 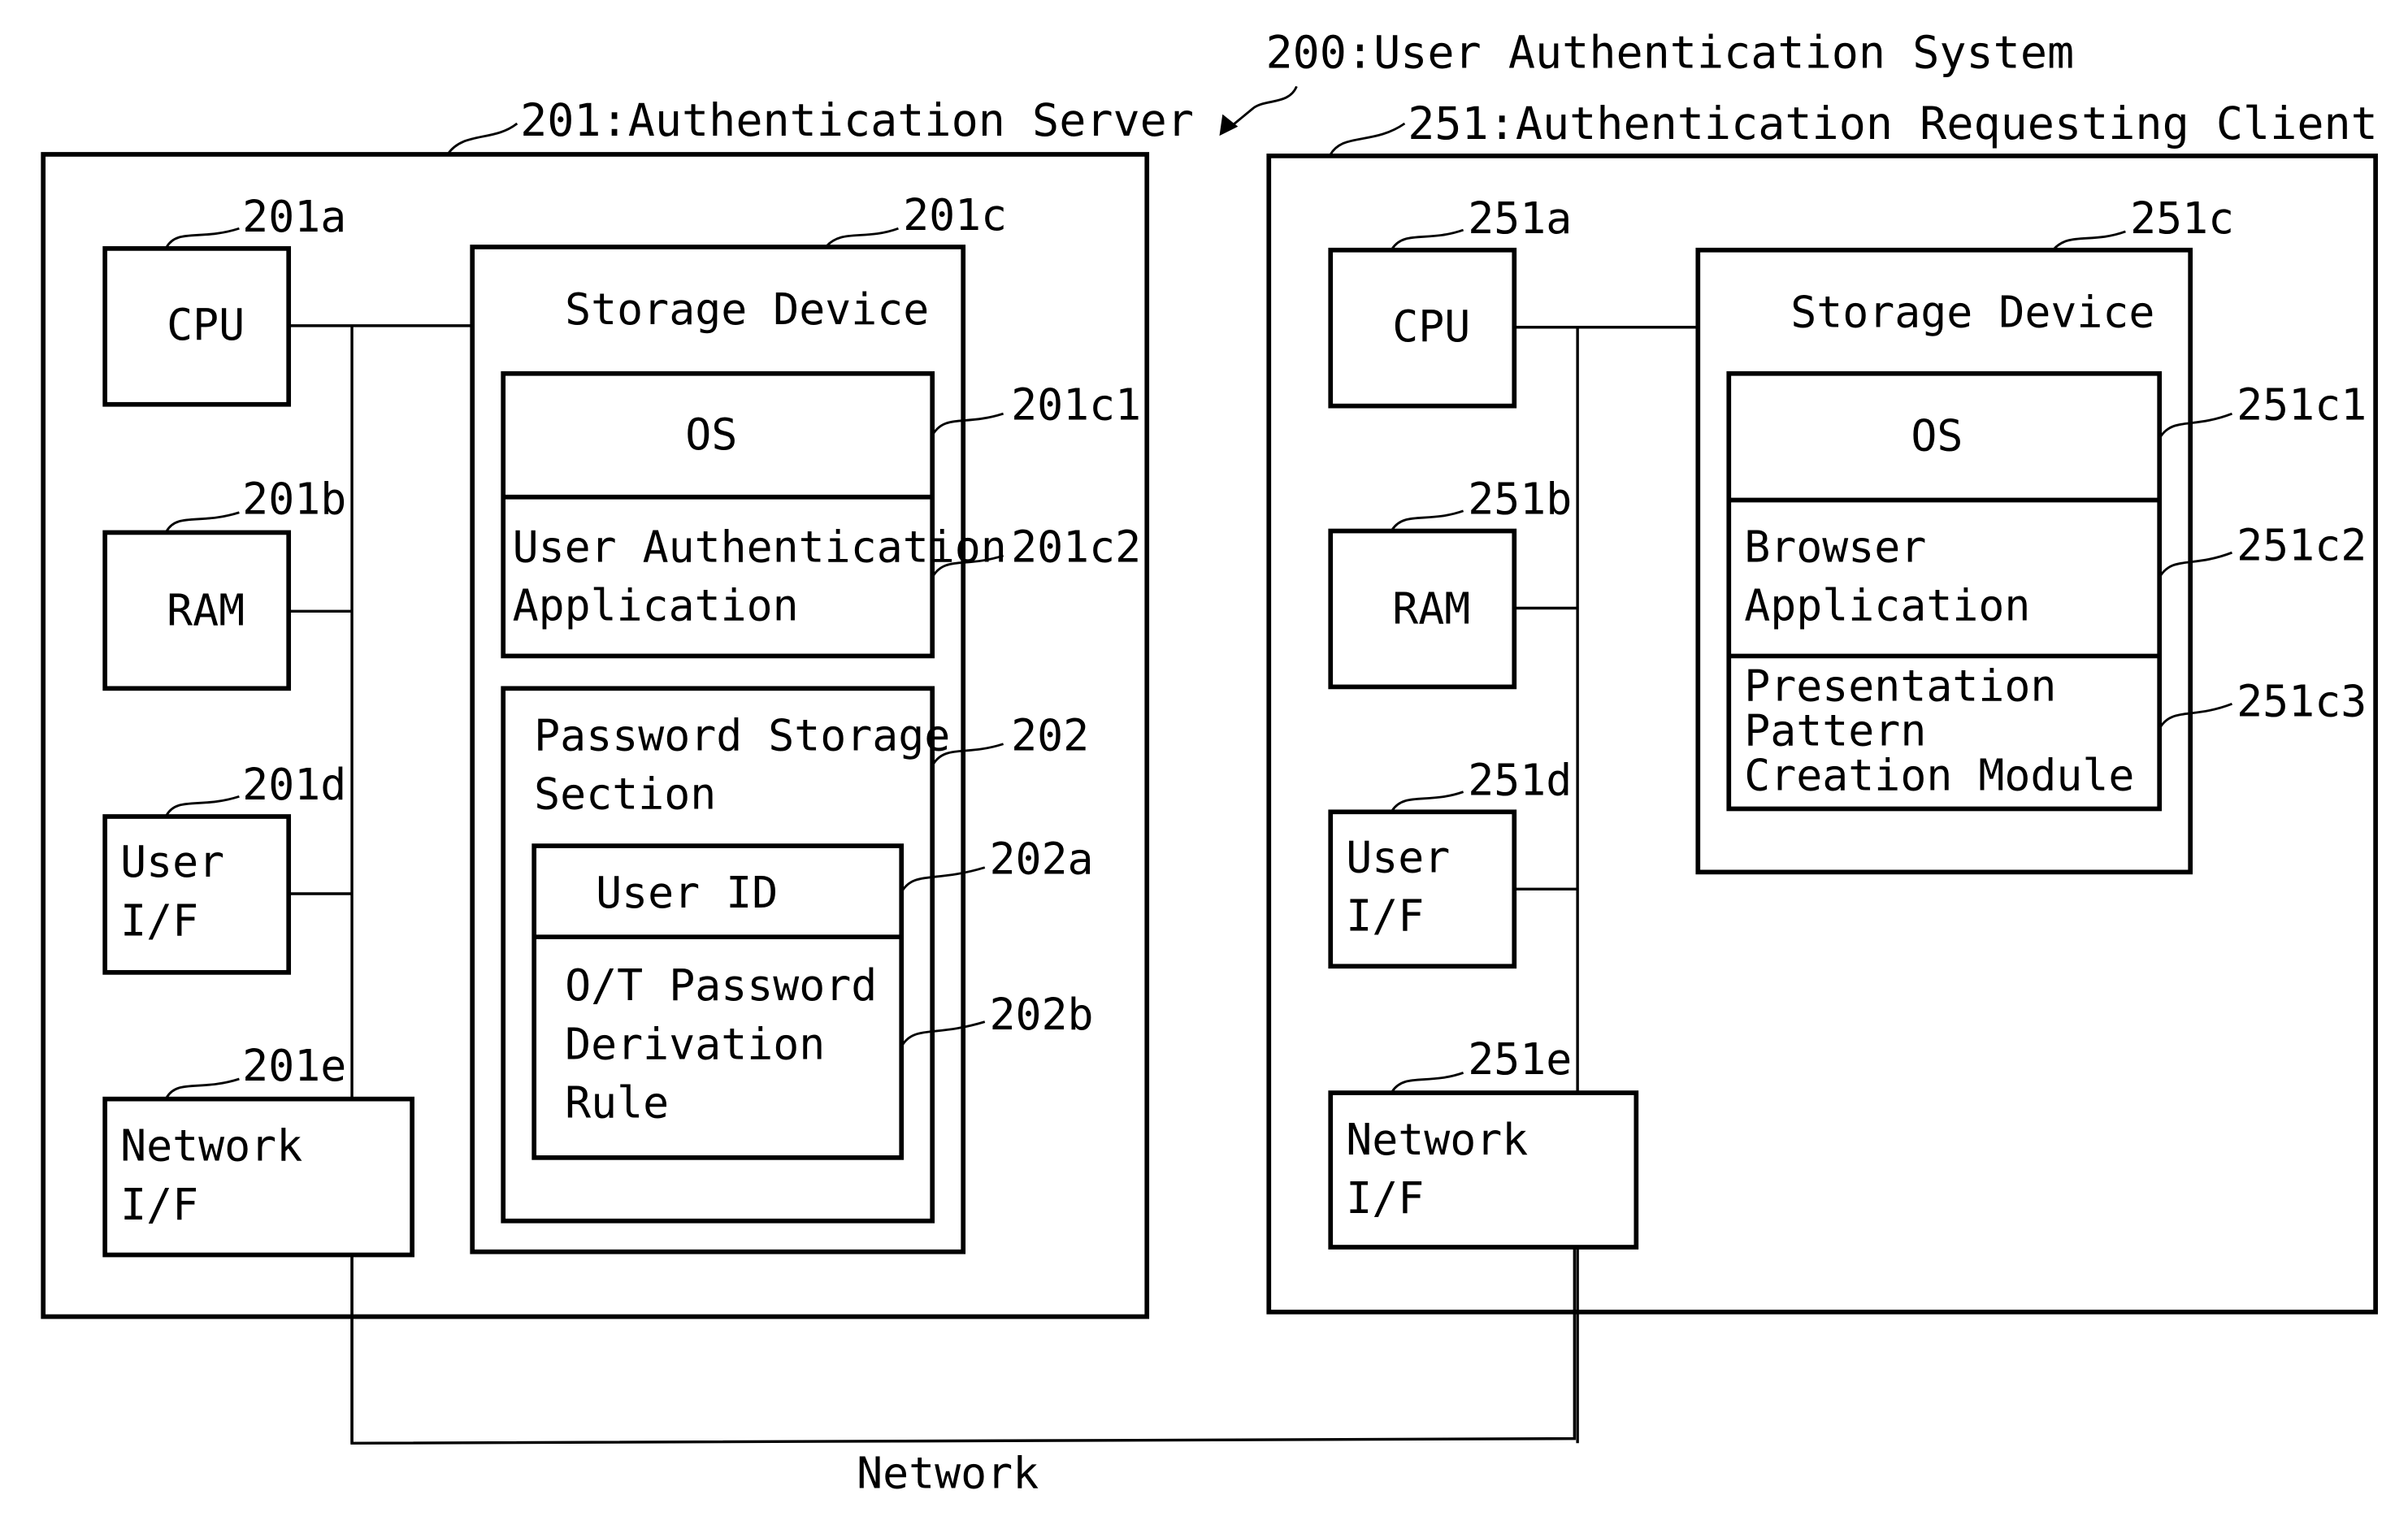 What do you see at coordinates (159, 920) in the screenshot?
I see `server-user-if-line2: I/F` at bounding box center [159, 920].